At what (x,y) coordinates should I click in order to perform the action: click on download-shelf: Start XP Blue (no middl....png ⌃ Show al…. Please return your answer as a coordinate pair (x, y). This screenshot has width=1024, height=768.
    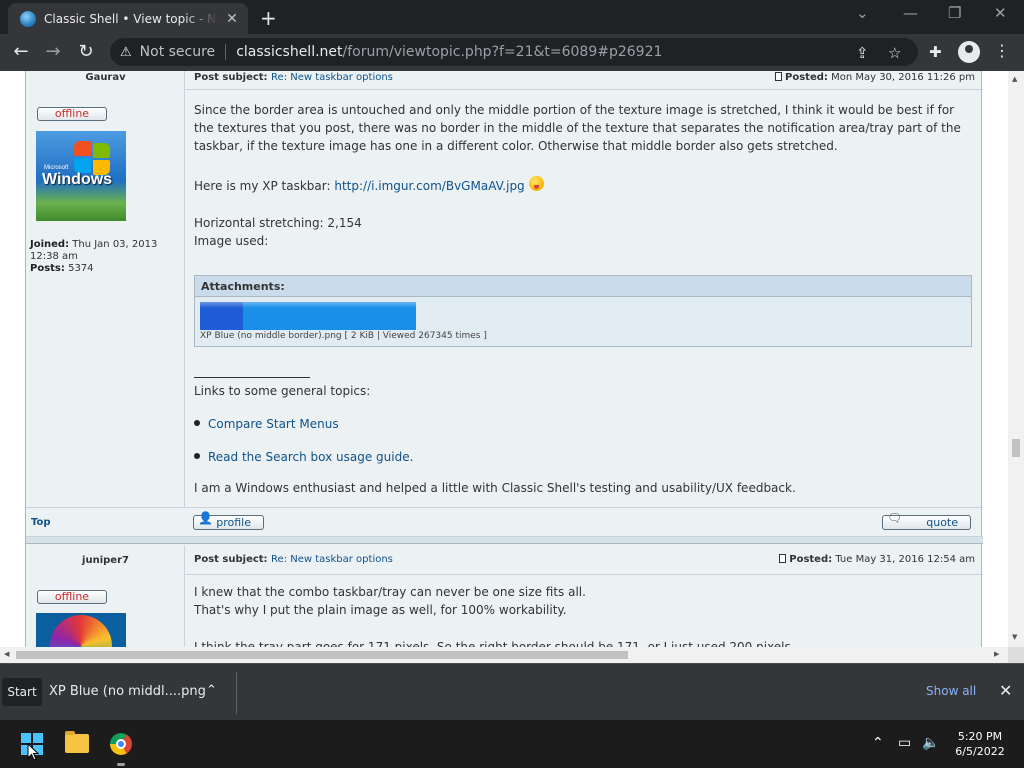
    Looking at the image, I should click on (512, 691).